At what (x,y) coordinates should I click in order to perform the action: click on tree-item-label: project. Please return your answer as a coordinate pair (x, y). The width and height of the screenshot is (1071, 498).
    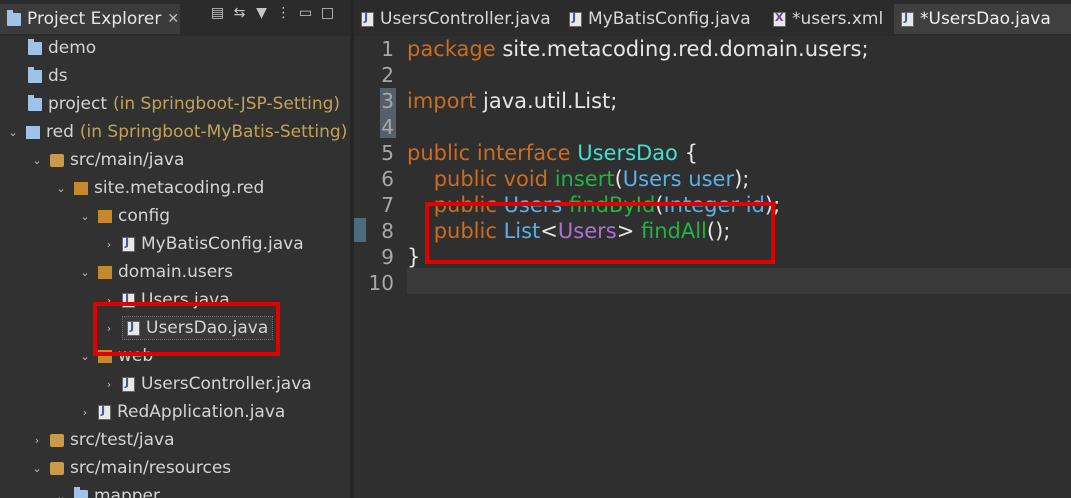
    Looking at the image, I should click on (78, 104).